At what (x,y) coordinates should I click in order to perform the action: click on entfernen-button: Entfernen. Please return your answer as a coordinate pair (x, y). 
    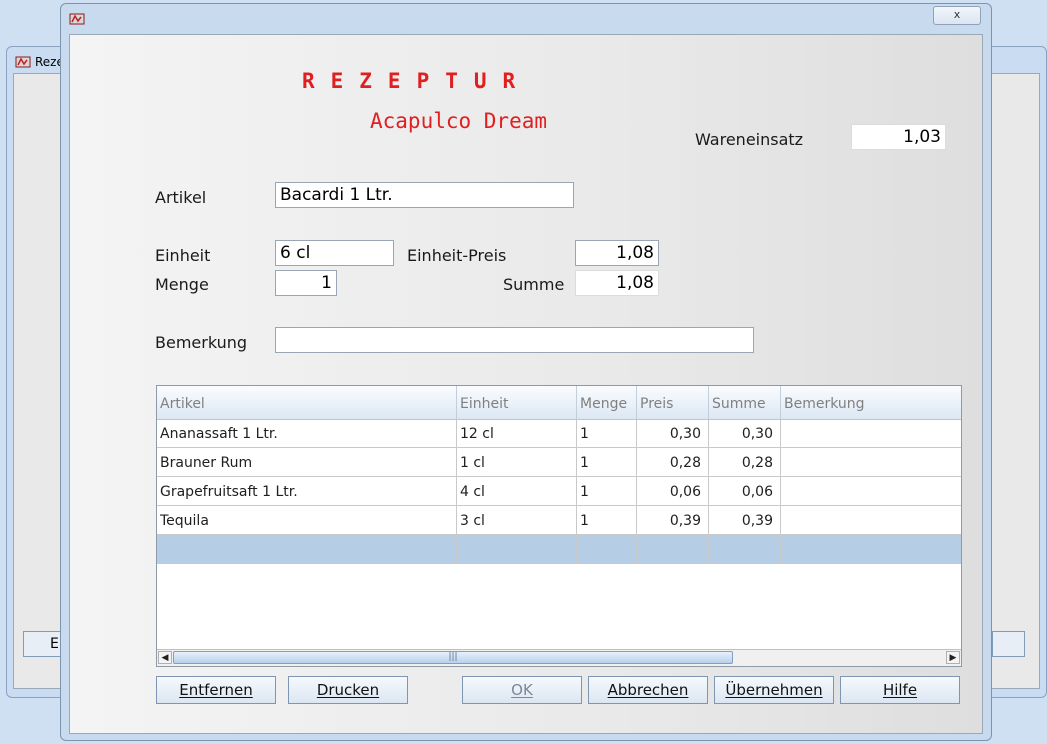
    Looking at the image, I should click on (216, 690).